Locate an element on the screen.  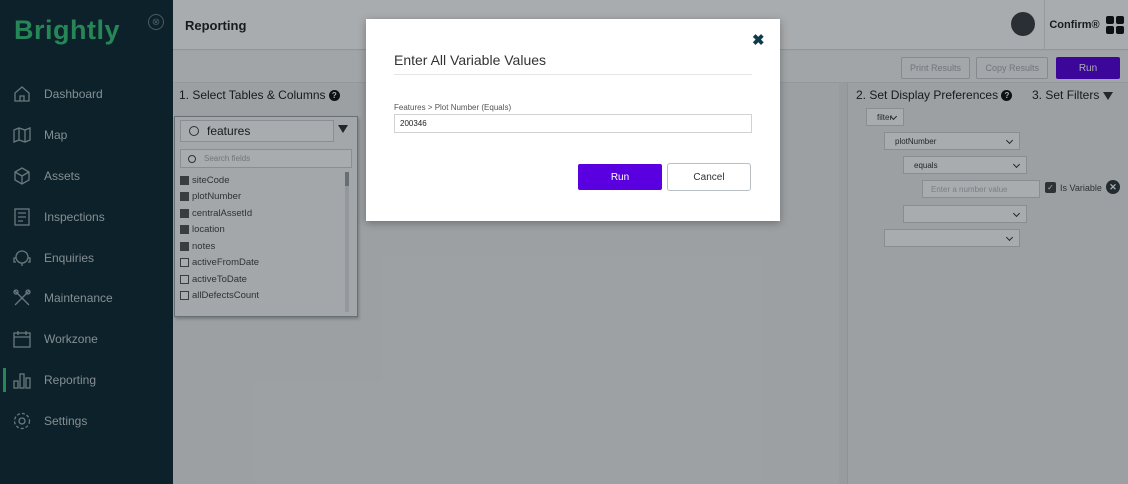
variable-field-label: Features > Plot Number (Equals) is located at coordinates (453, 107).